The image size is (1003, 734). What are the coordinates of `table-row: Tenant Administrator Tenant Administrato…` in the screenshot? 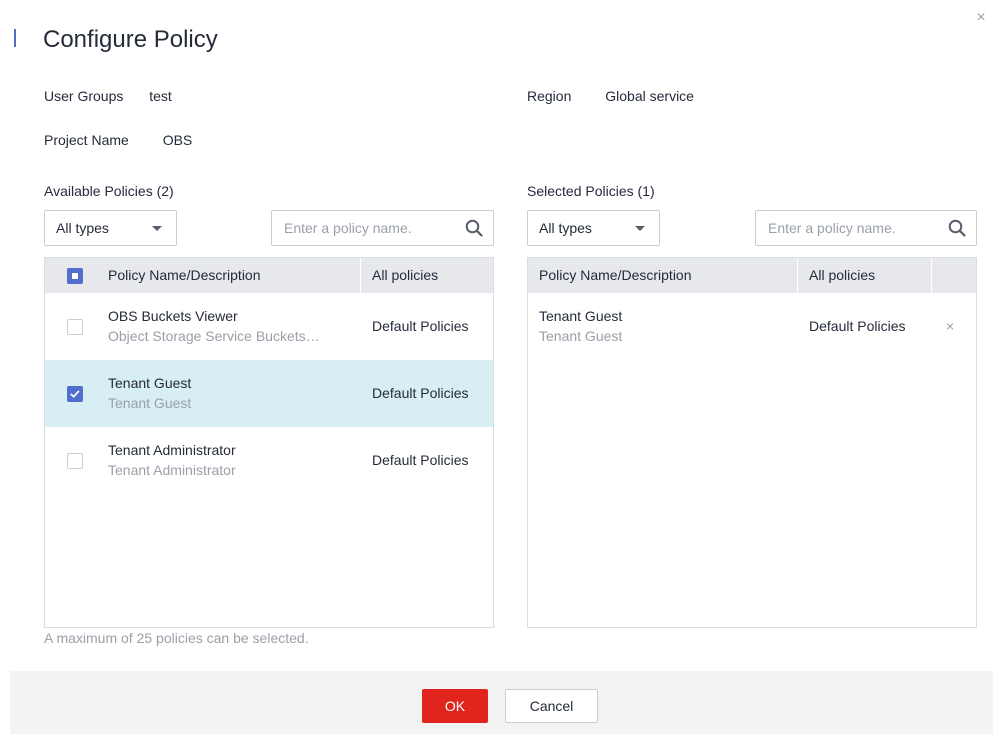 It's located at (269, 460).